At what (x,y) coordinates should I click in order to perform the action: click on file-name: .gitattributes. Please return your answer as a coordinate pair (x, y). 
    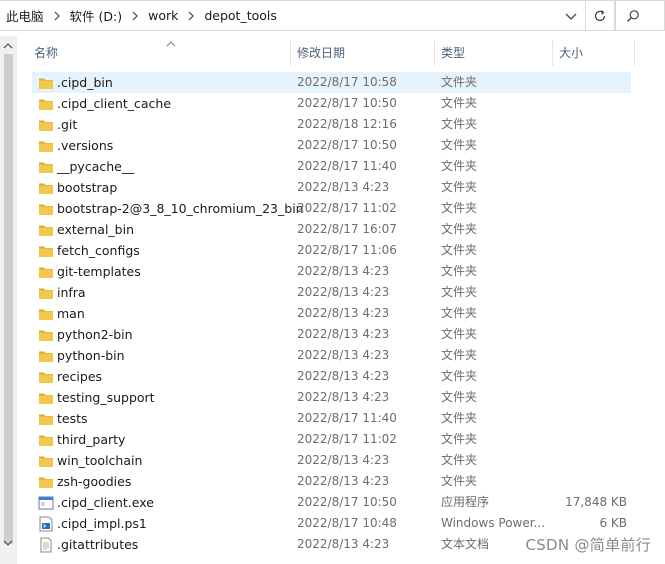
    Looking at the image, I should click on (98, 544).